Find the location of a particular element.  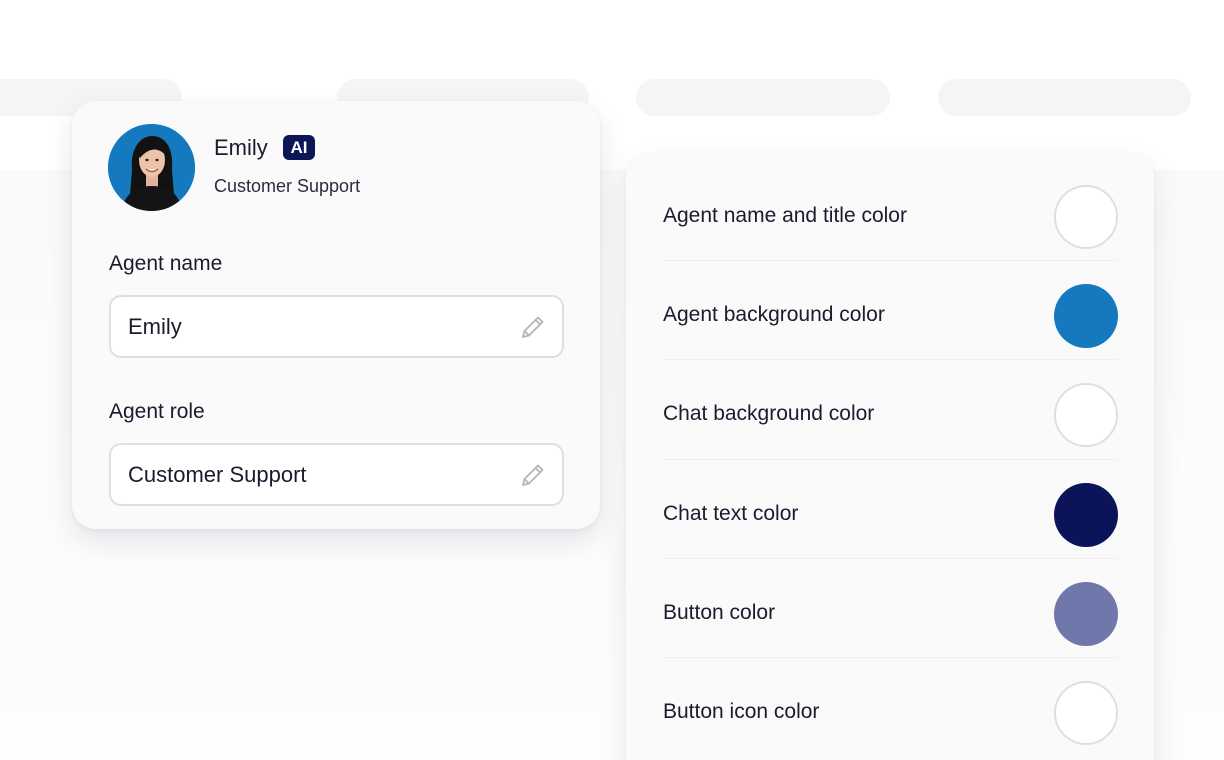

color-row-button: Button color is located at coordinates (890, 607).